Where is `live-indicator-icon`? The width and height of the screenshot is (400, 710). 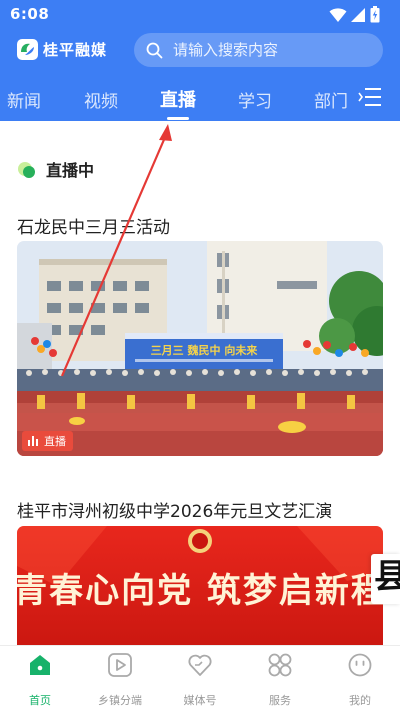 live-indicator-icon is located at coordinates (26, 169).